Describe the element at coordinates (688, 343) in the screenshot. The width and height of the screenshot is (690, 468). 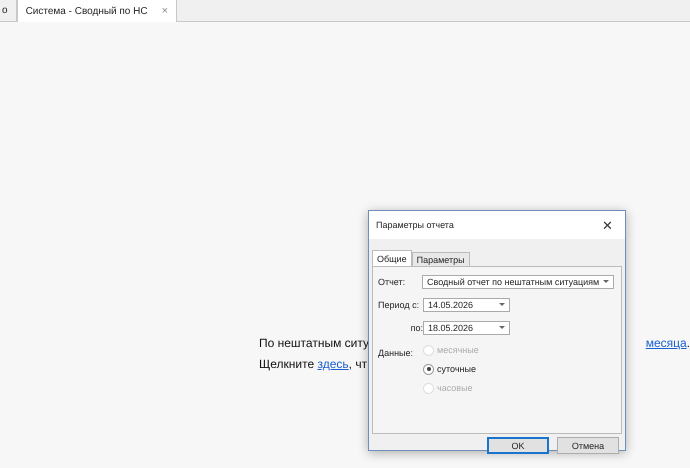
I see `message-text: .` at that location.